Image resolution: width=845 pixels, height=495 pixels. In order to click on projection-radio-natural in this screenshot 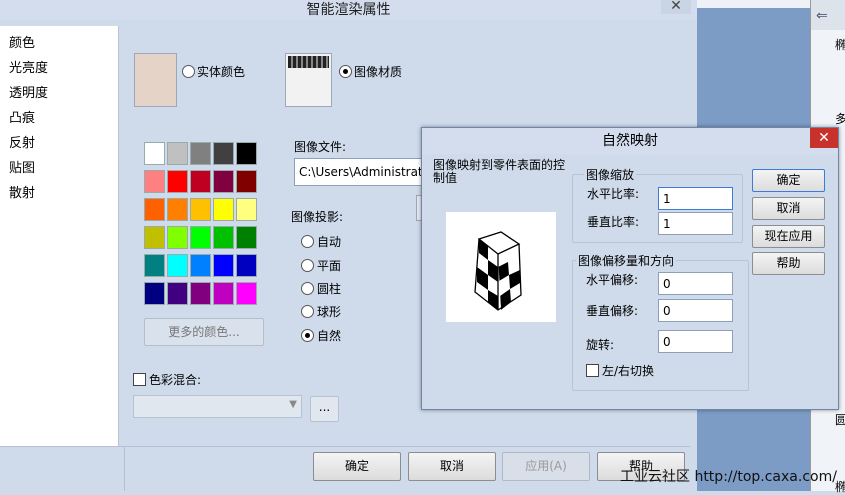, I will do `click(307, 335)`.